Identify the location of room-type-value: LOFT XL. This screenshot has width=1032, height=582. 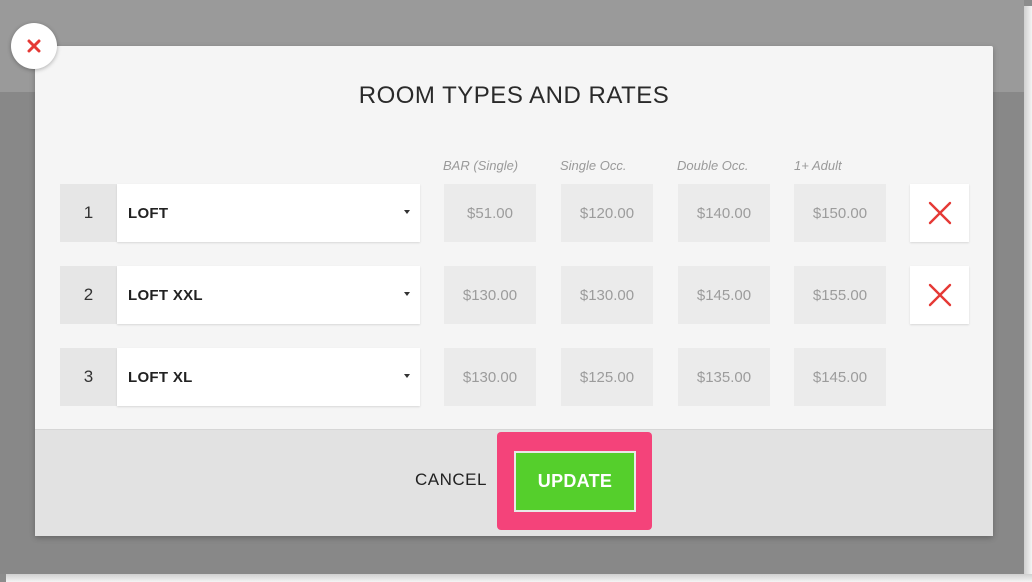
(160, 377).